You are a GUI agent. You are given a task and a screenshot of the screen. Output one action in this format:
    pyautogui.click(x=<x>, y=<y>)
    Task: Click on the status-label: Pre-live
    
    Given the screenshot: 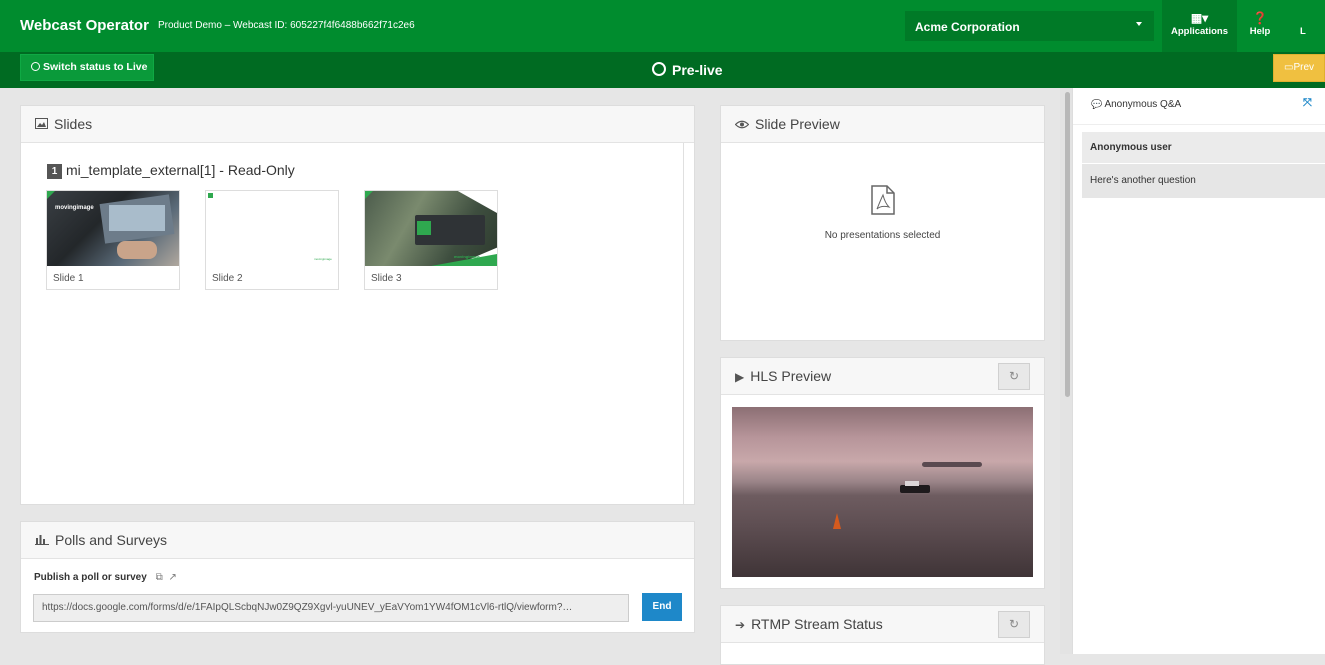 What is the action you would take?
    pyautogui.click(x=697, y=70)
    